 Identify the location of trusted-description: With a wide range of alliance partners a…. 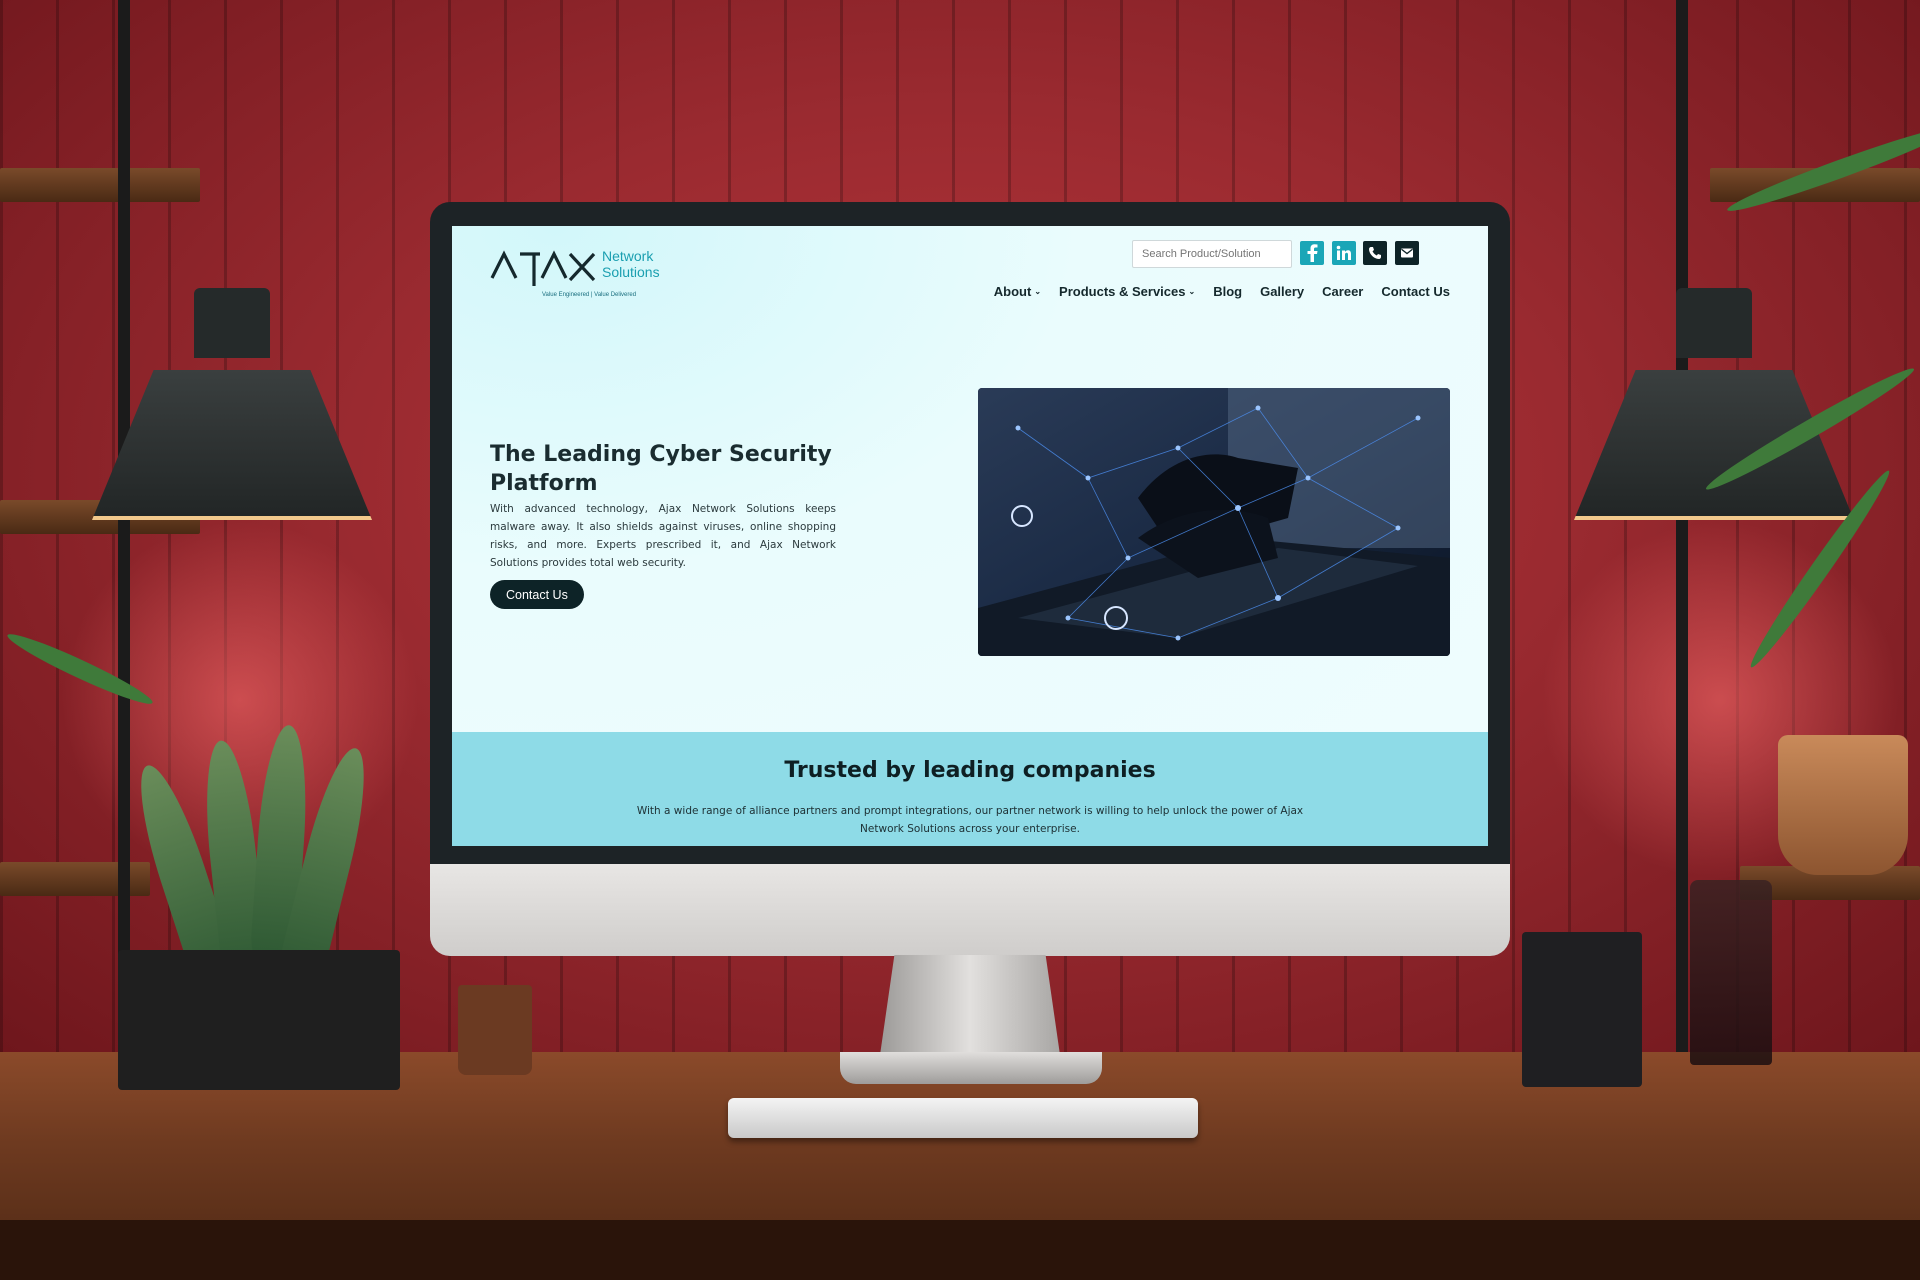
(970, 820).